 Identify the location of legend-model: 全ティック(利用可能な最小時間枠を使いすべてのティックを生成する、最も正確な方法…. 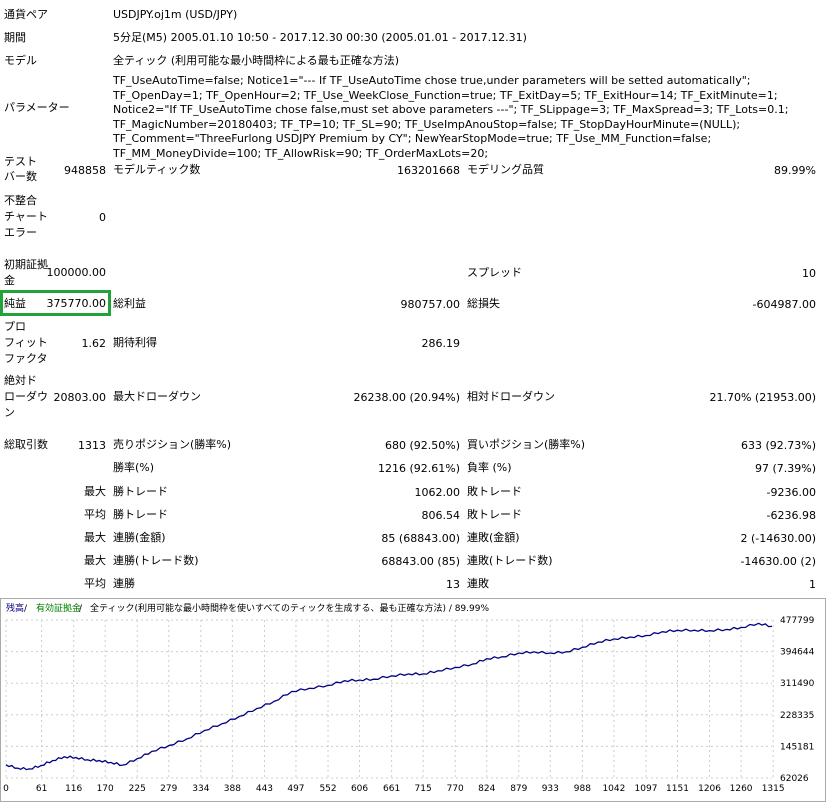
(289, 608).